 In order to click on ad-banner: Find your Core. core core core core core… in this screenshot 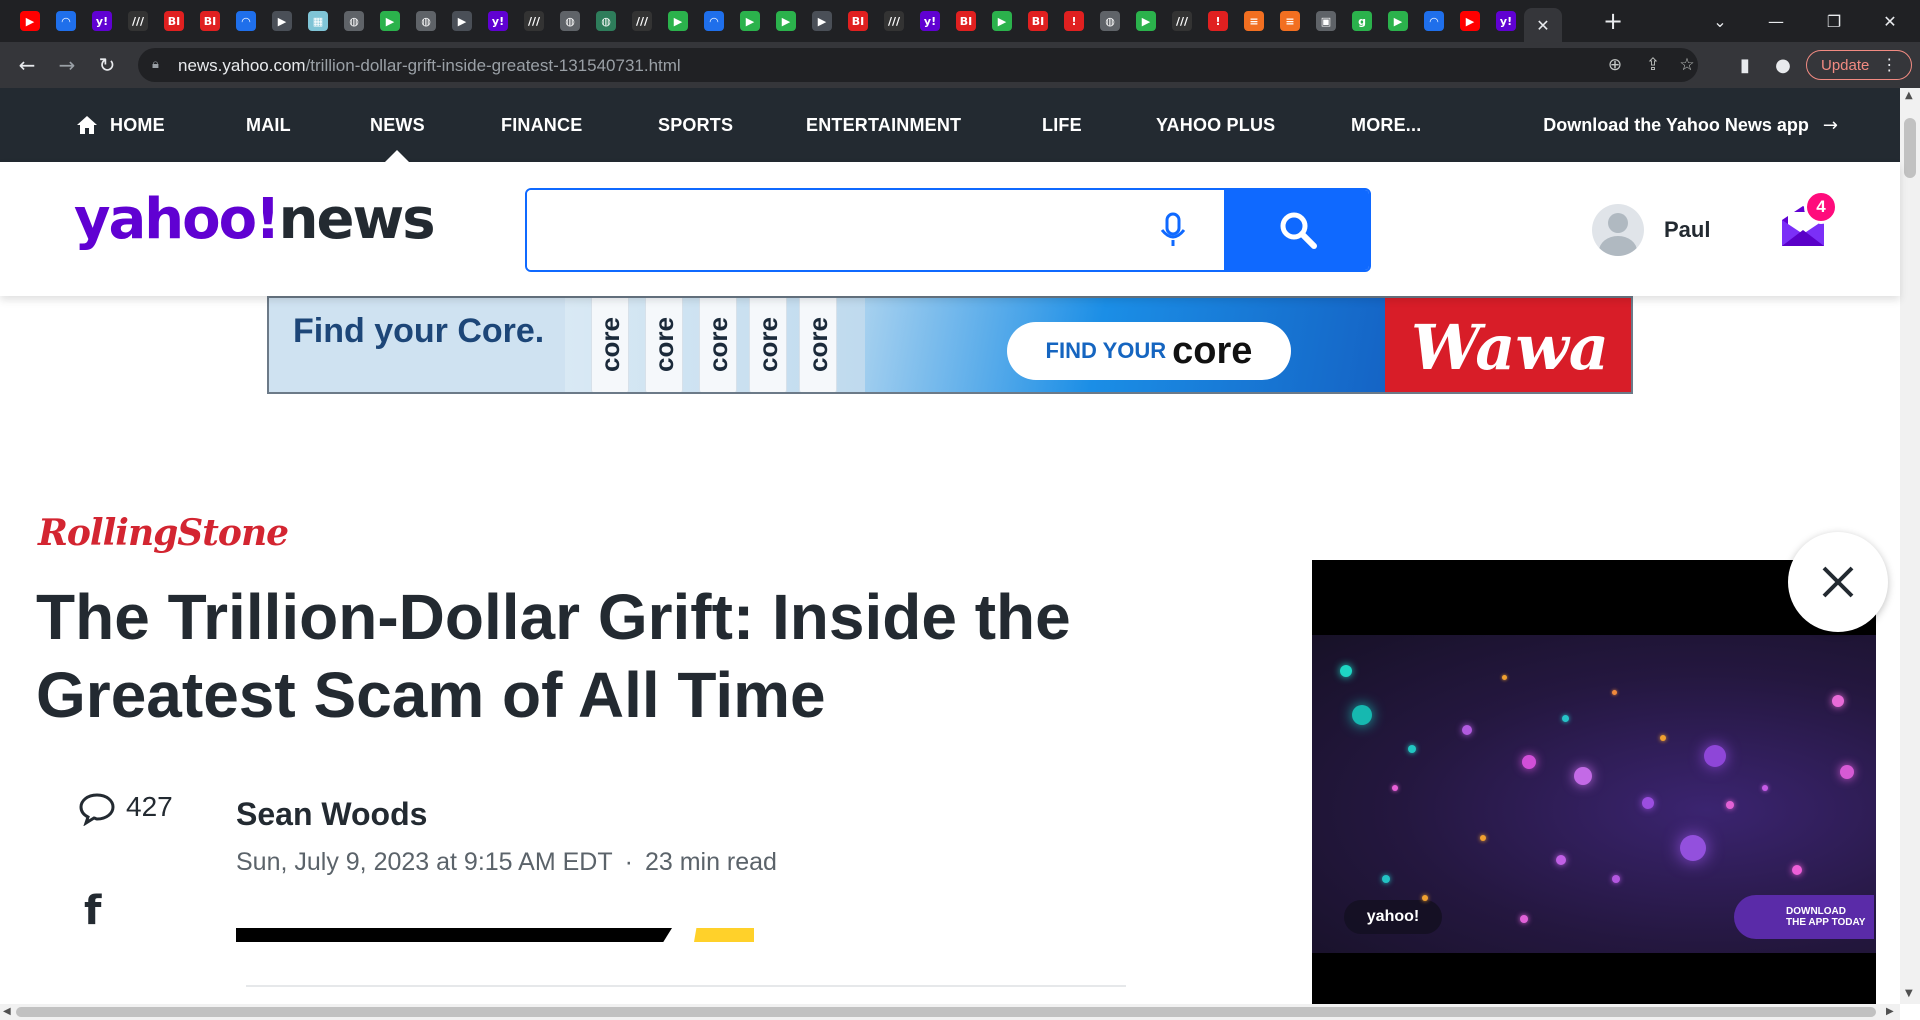, I will do `click(950, 345)`.